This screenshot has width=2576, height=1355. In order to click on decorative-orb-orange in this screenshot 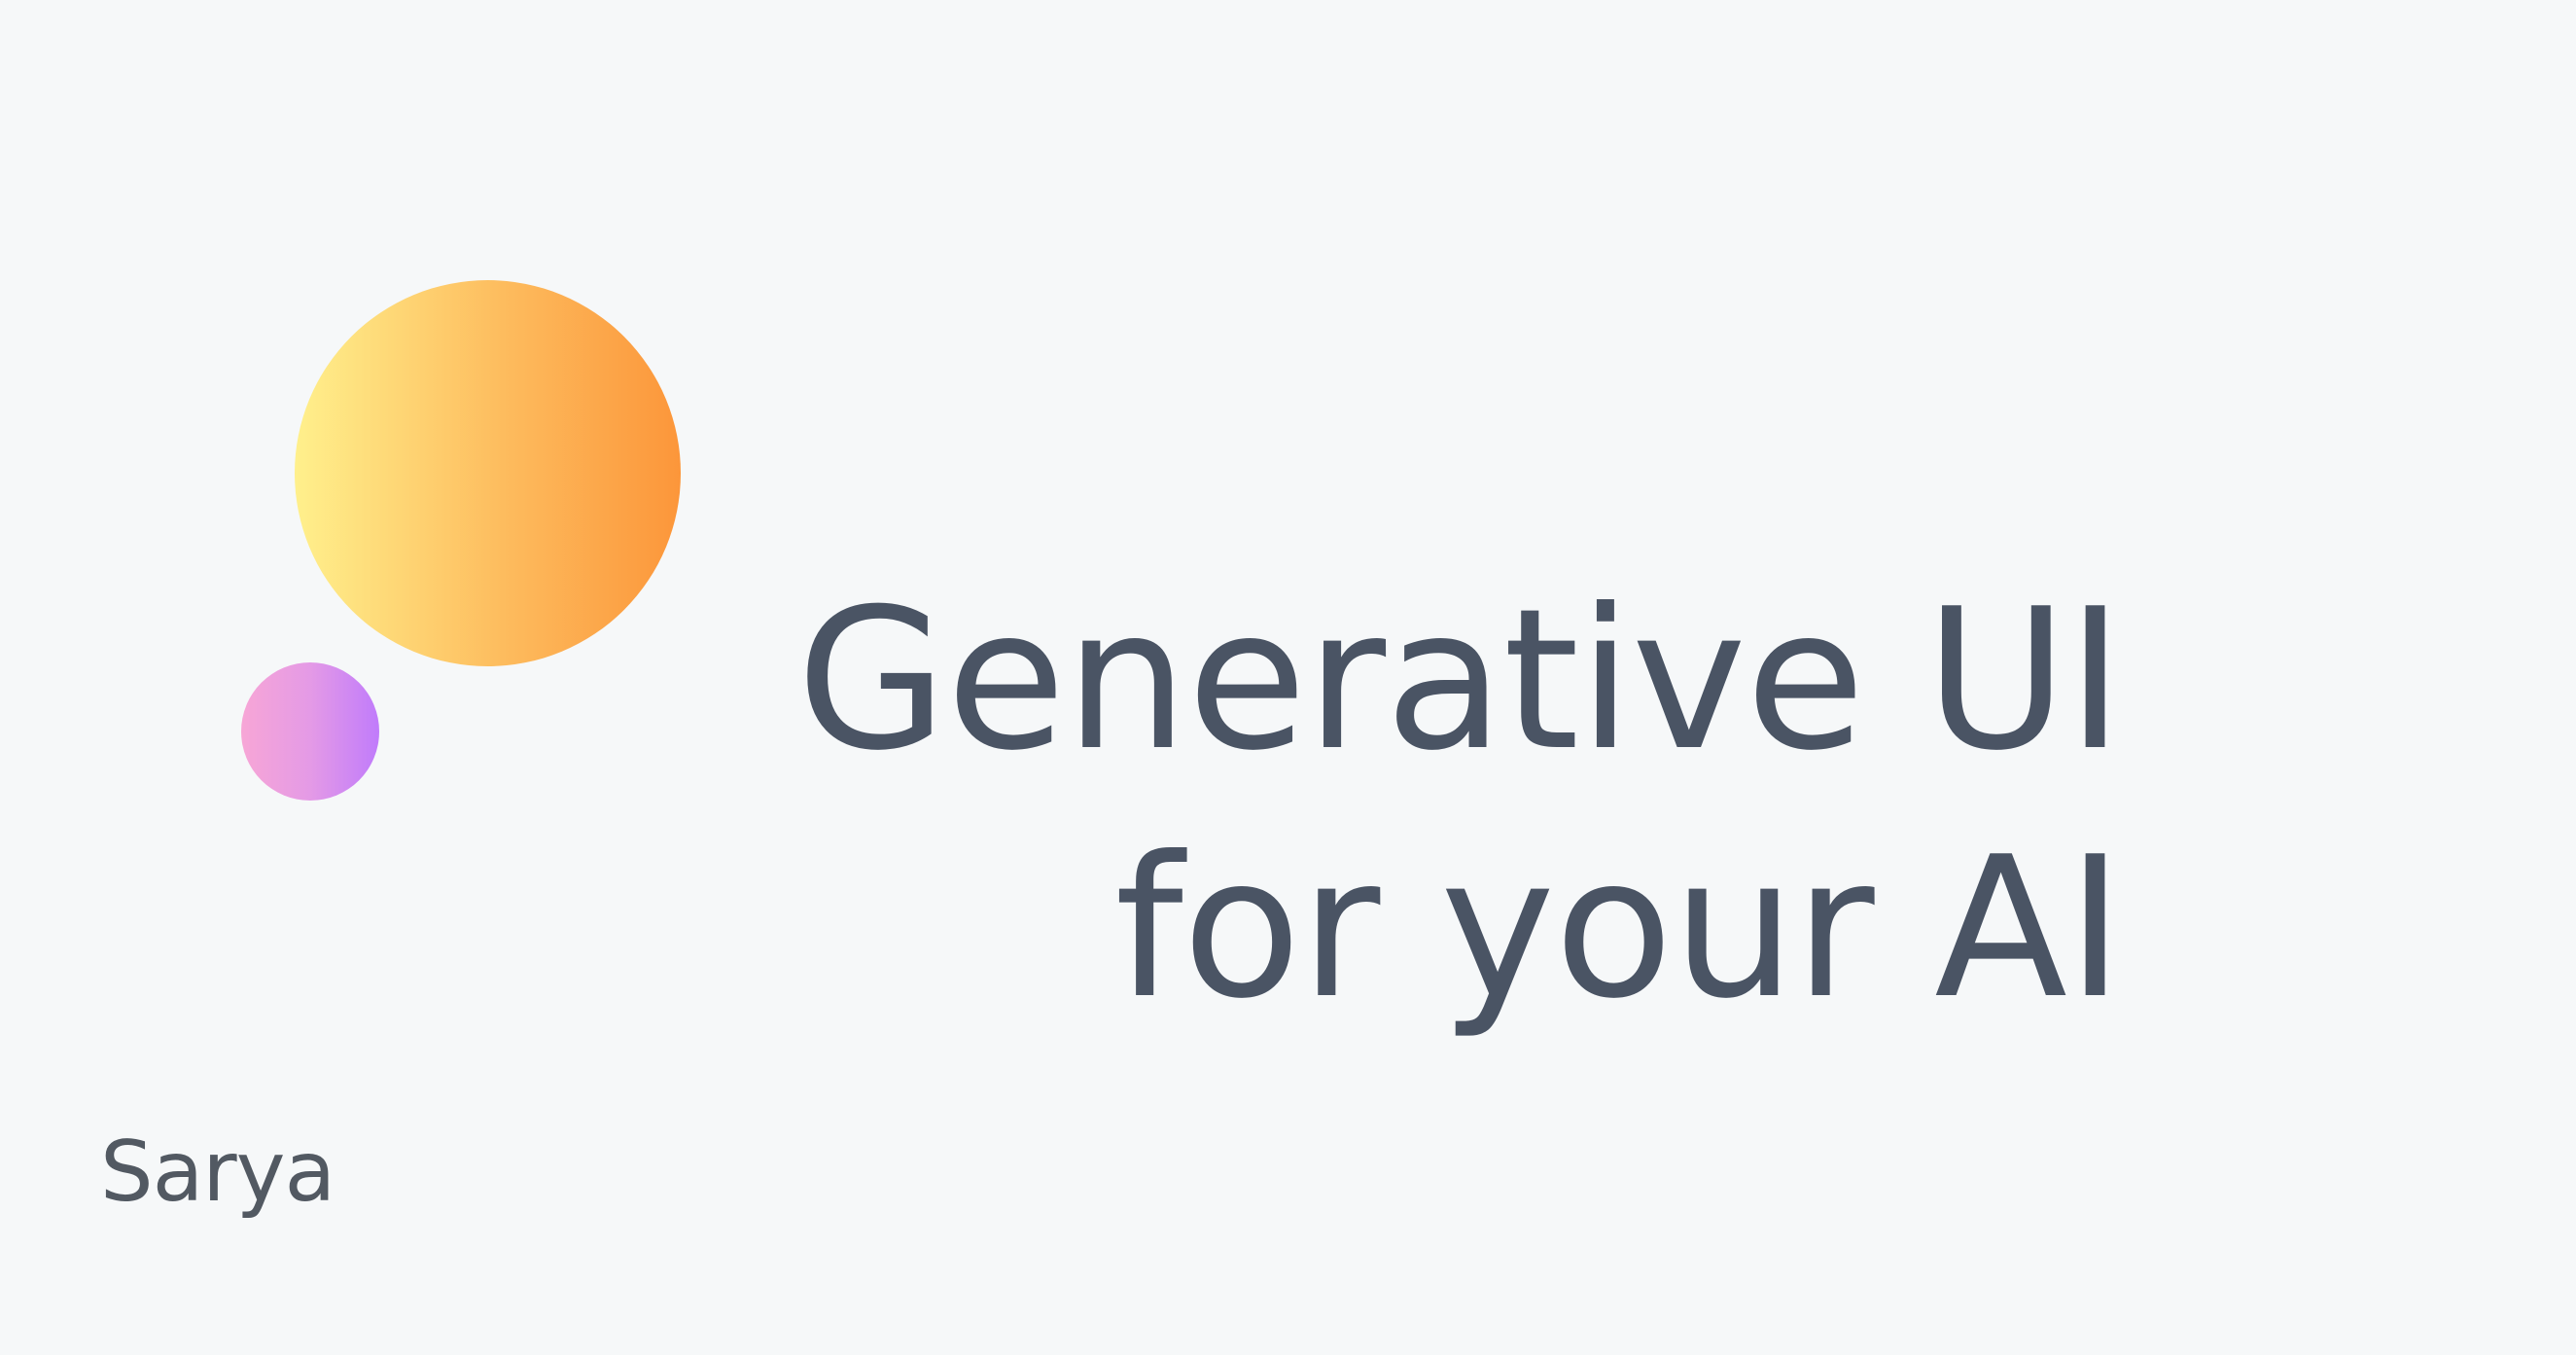, I will do `click(488, 473)`.